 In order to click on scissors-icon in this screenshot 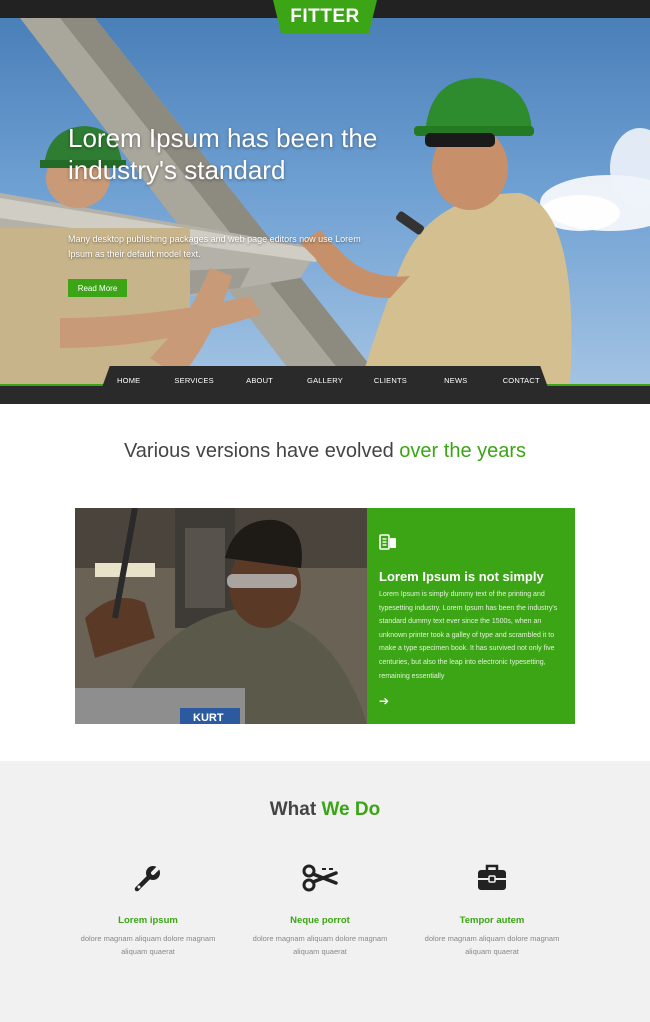, I will do `click(320, 878)`.